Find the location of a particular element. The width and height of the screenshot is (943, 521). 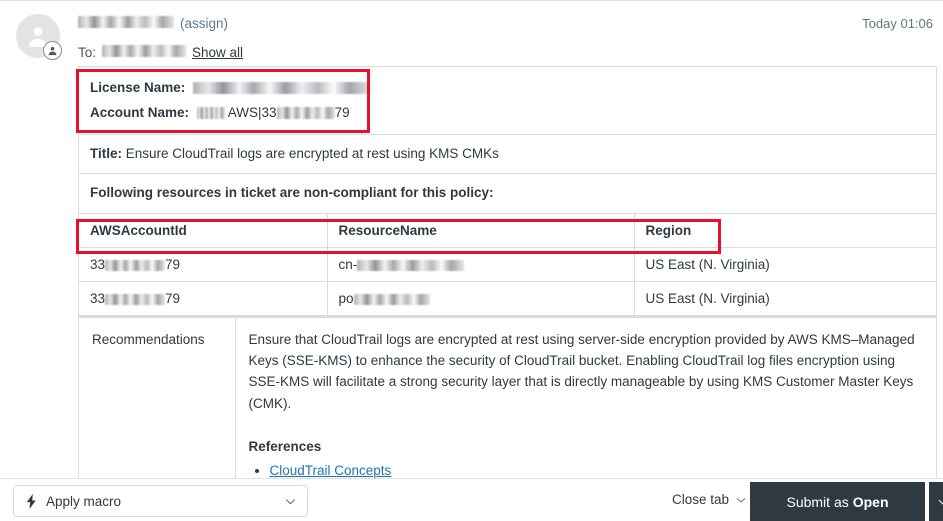

avatar is located at coordinates (40, 38).